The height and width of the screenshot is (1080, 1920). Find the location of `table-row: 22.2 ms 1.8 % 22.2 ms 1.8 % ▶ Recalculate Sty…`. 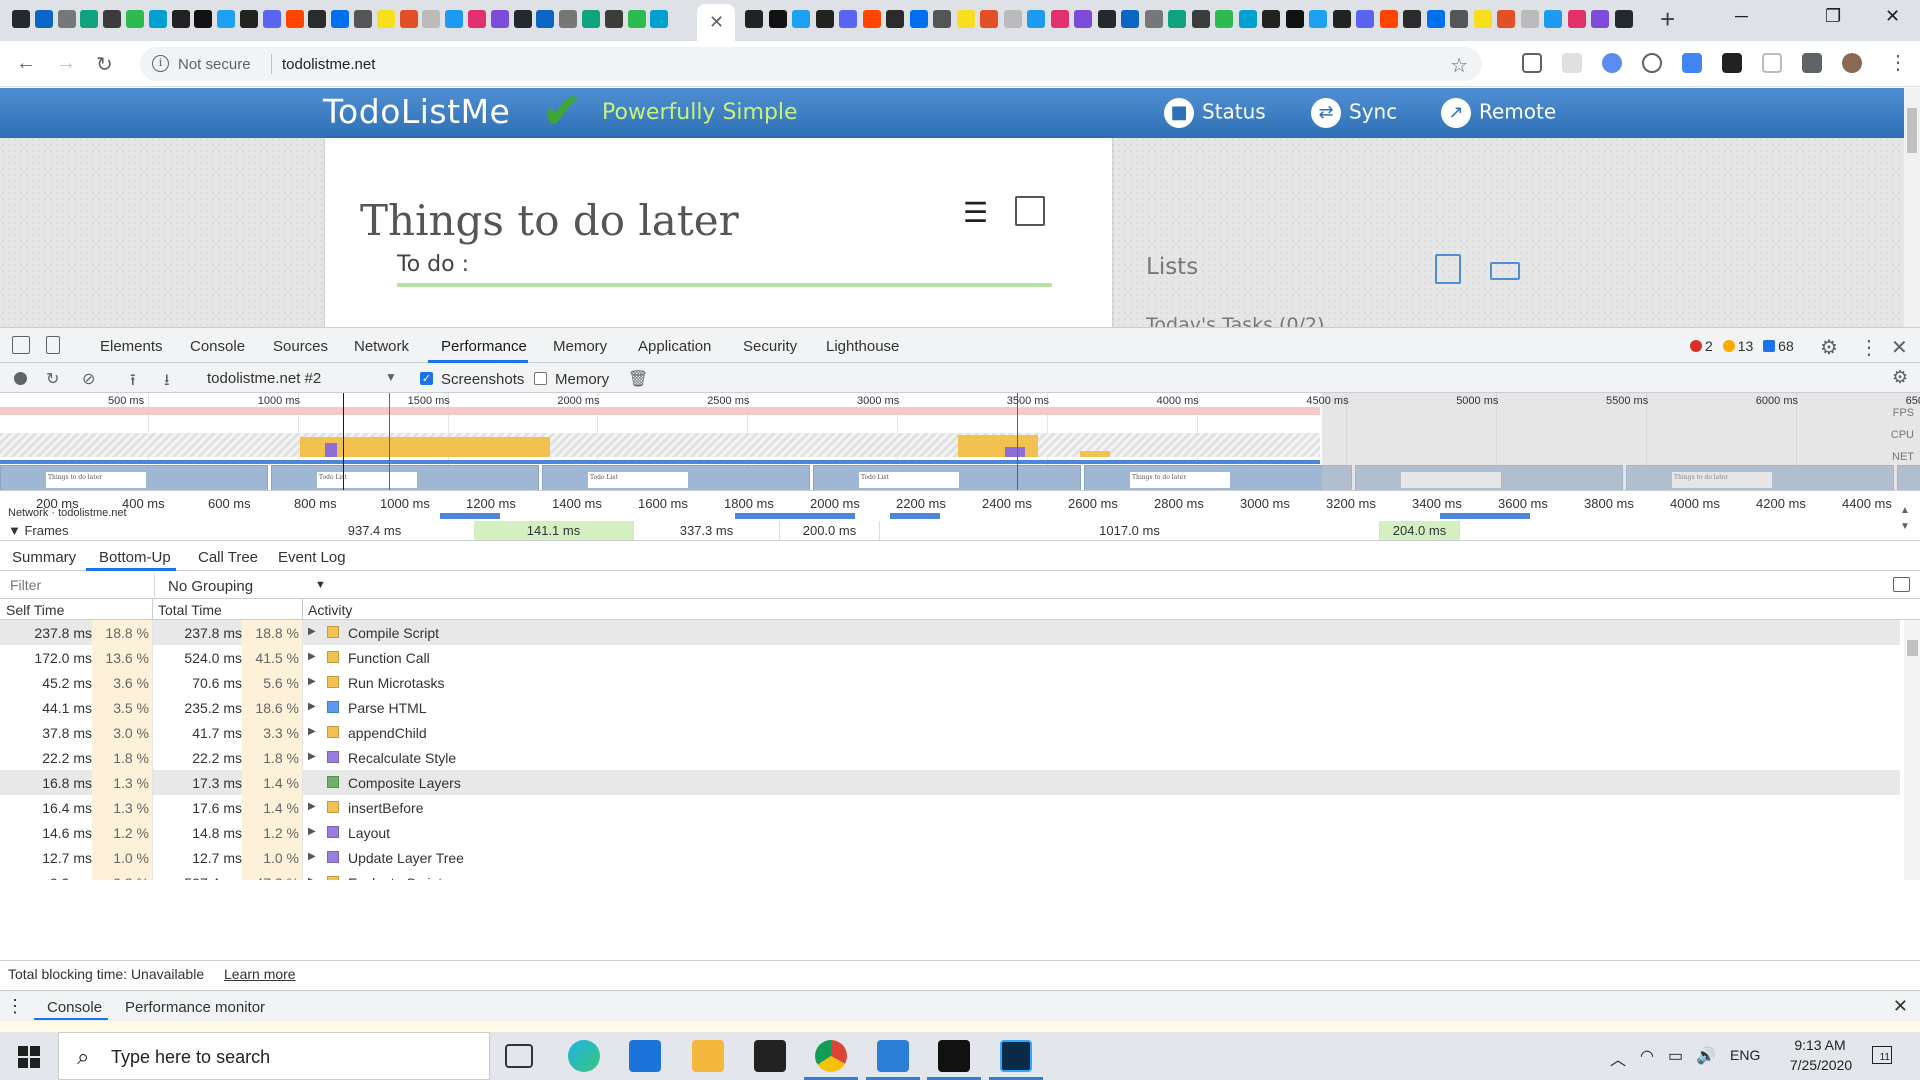

table-row: 22.2 ms 1.8 % 22.2 ms 1.8 % ▶ Recalculate Sty… is located at coordinates (950, 757).